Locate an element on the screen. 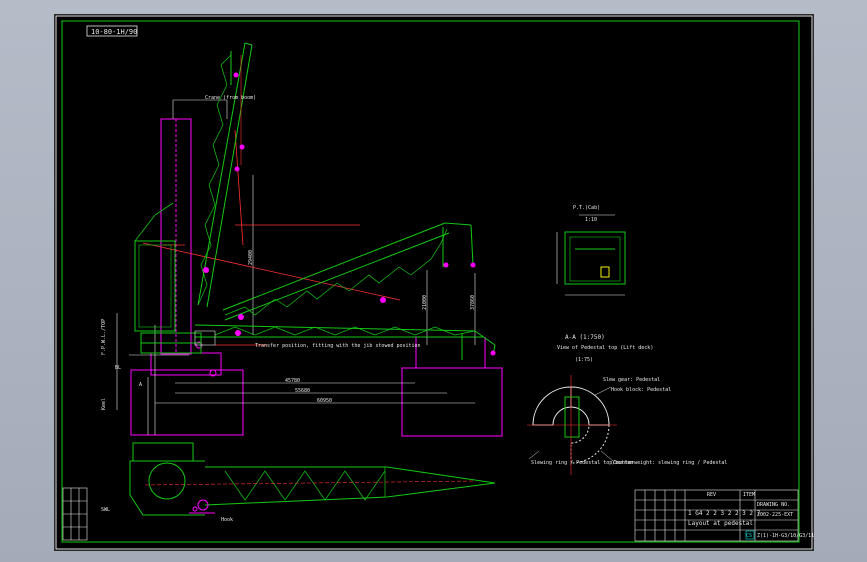  elevation-label-2: Keel is located at coordinates (104, 403).